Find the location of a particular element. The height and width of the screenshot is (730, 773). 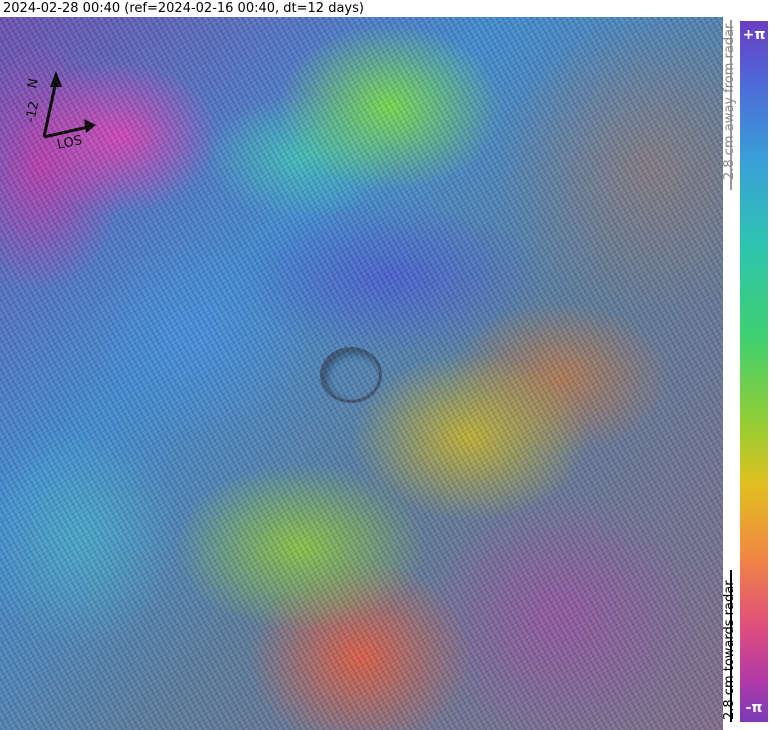

compass-los-label: LOS is located at coordinates (70, 142).